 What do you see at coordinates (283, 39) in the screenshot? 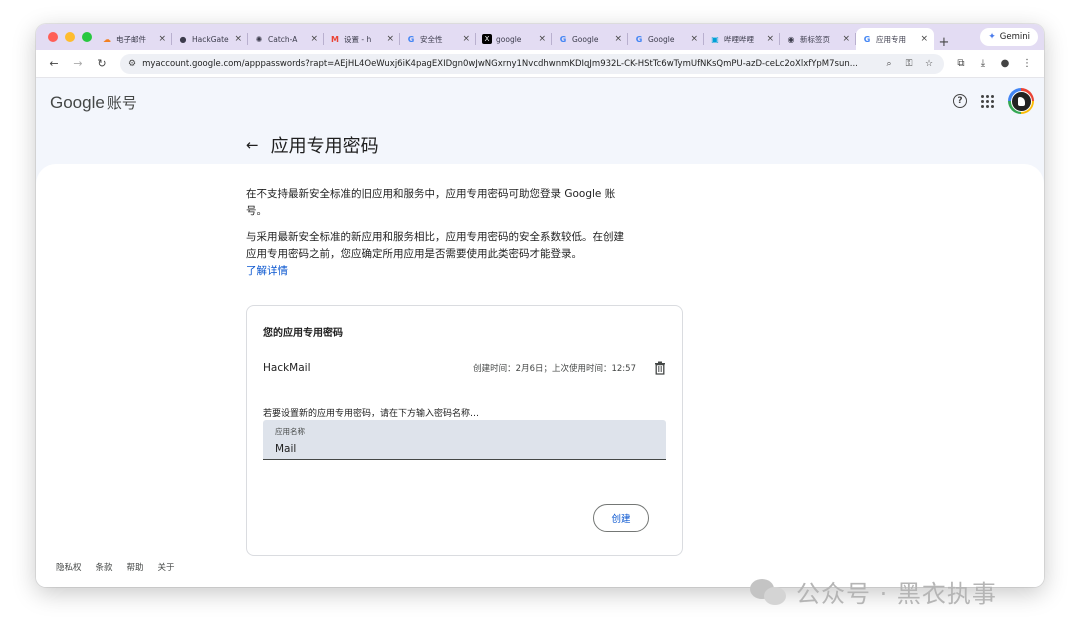
I see `tab-title: Catch-A` at bounding box center [283, 39].